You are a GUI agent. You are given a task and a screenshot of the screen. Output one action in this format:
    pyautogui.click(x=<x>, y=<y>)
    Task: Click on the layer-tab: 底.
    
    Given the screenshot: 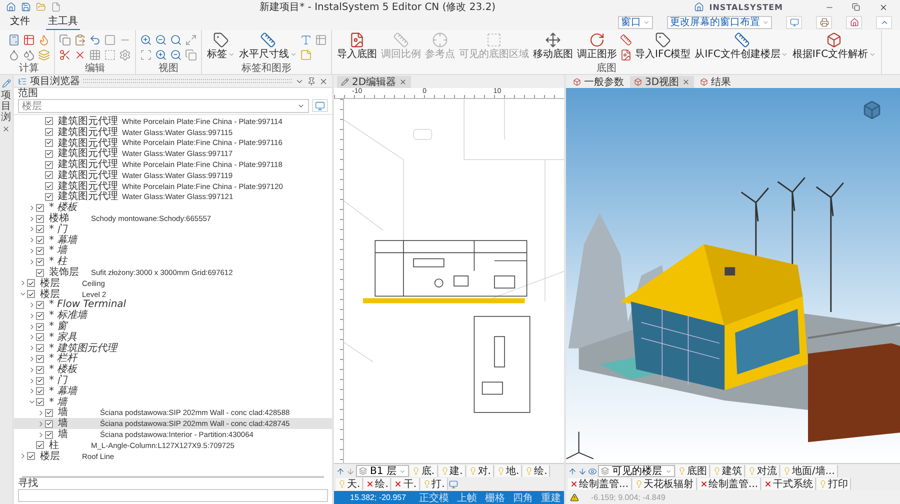 What is the action you would take?
    pyautogui.click(x=424, y=471)
    